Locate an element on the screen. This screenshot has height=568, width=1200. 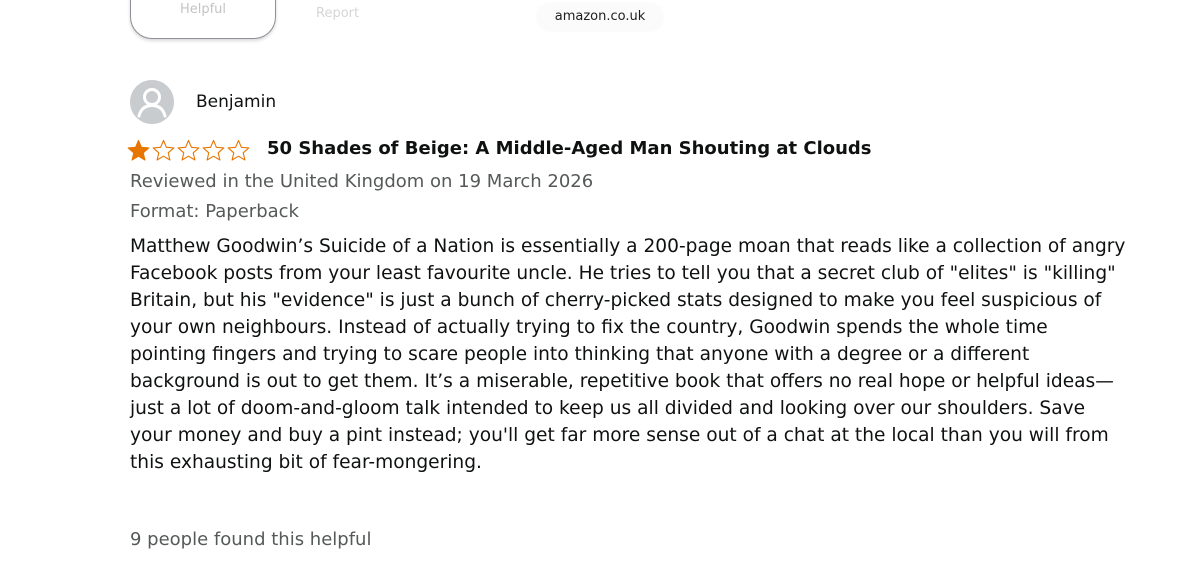
url-bar: amazon.co.uk is located at coordinates (600, 17).